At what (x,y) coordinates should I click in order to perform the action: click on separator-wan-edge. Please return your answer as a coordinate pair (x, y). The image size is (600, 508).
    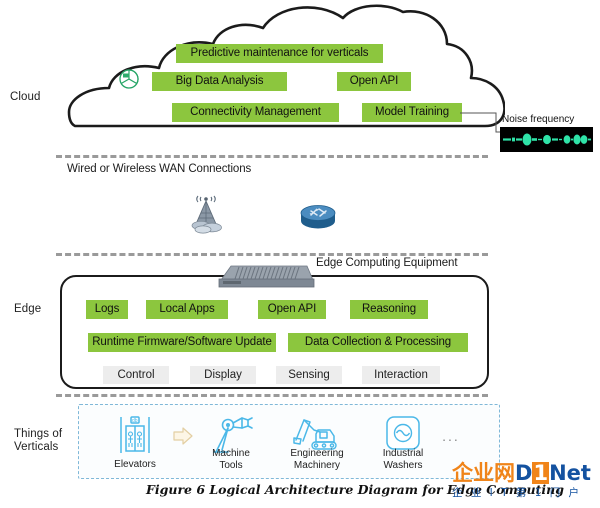
    Looking at the image, I should click on (272, 254).